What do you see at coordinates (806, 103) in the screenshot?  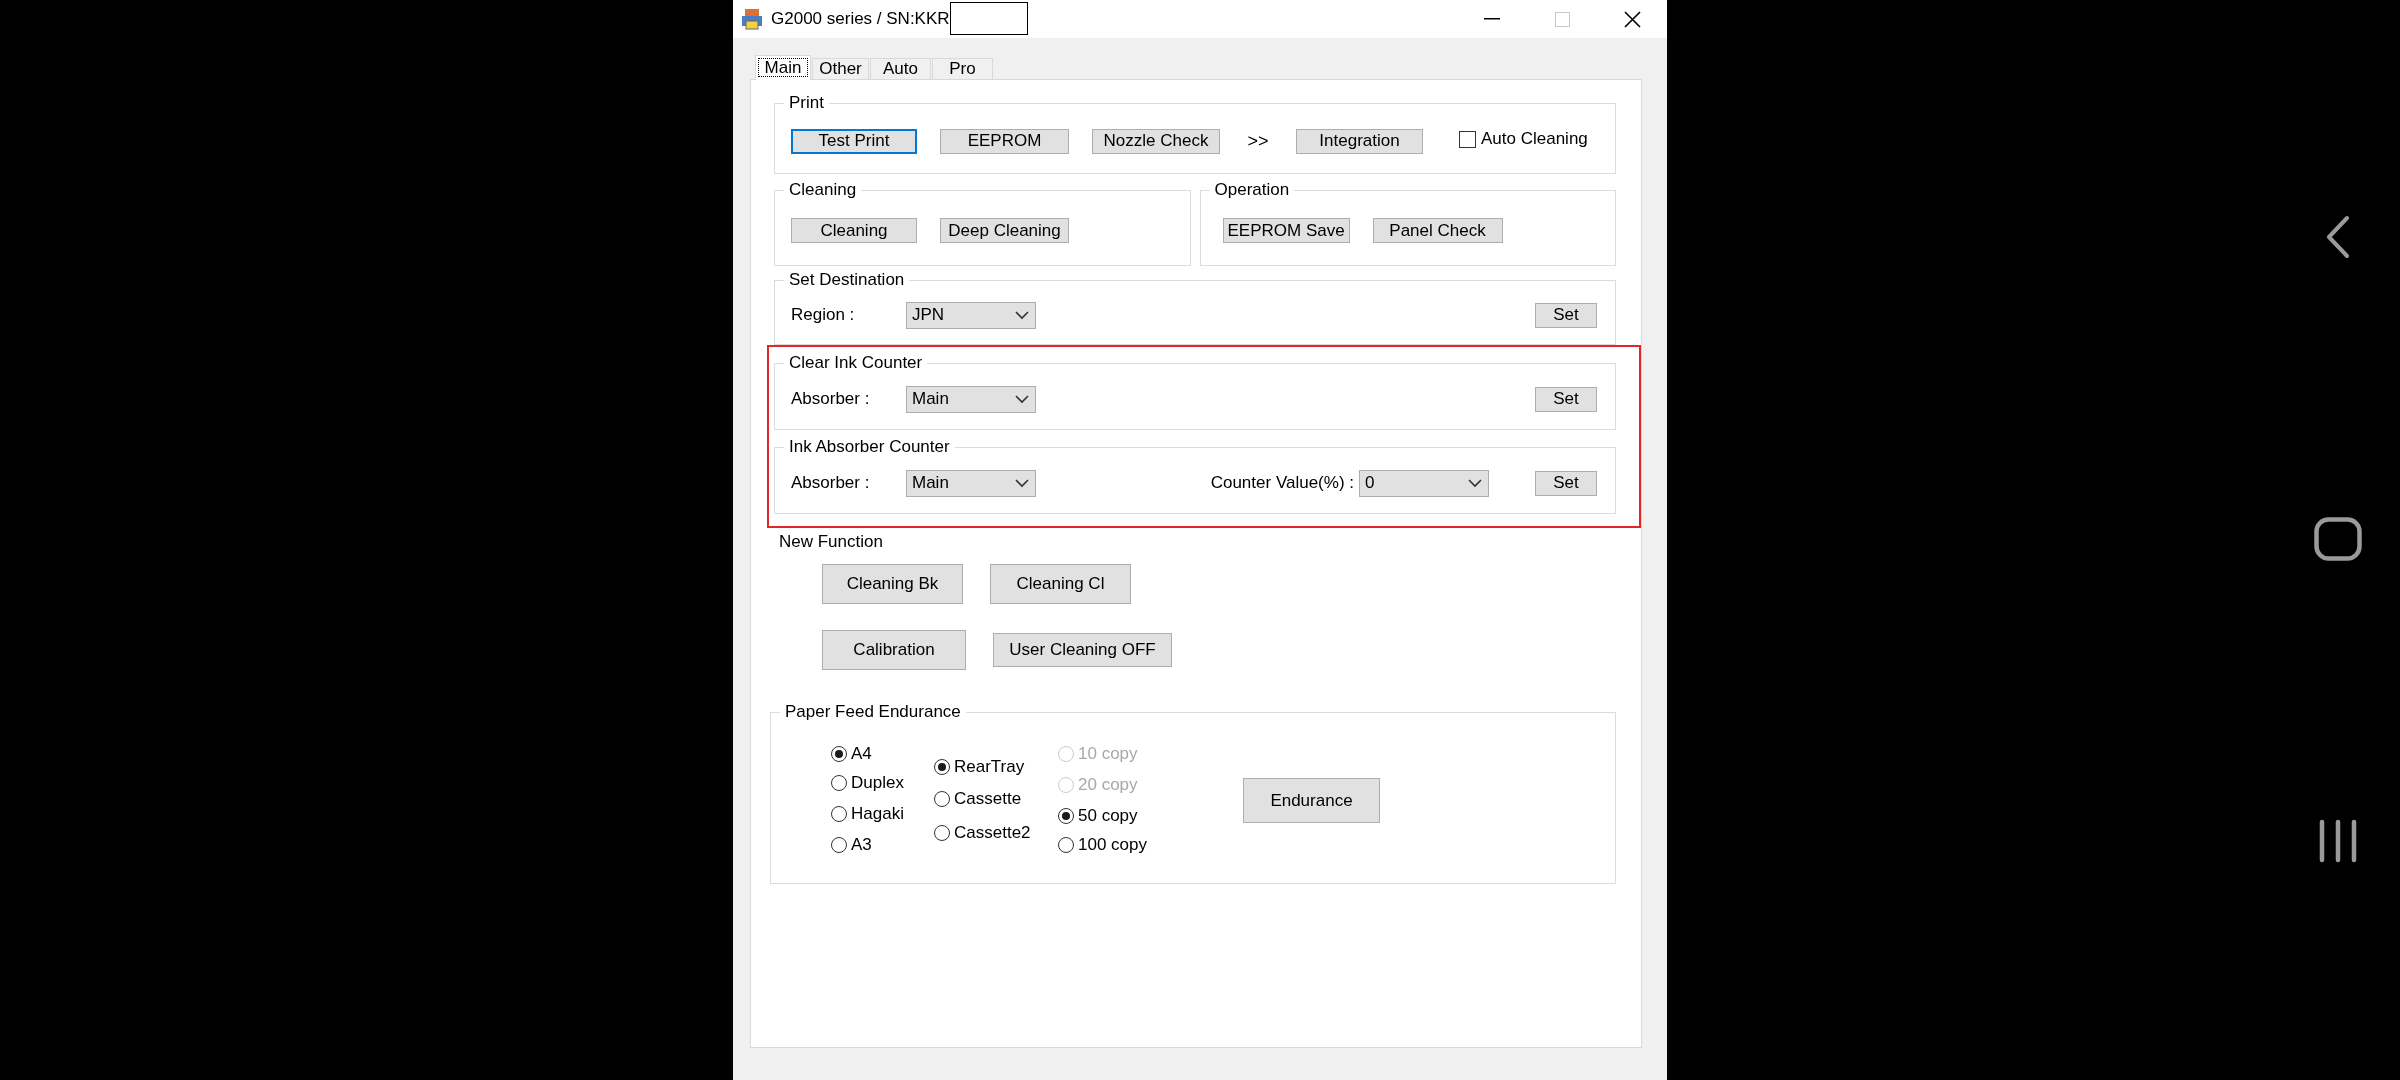 I see `group-title: Print` at bounding box center [806, 103].